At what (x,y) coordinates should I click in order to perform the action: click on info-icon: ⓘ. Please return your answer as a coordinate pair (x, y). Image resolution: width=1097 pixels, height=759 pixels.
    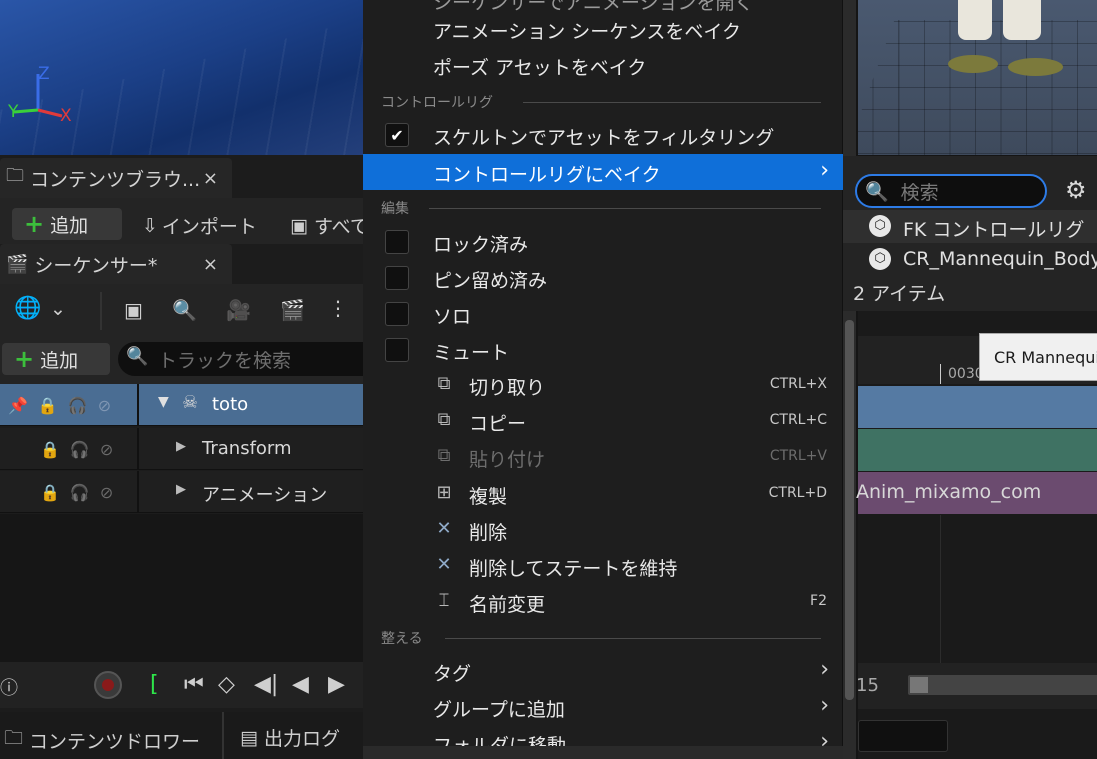
    Looking at the image, I should click on (9, 687).